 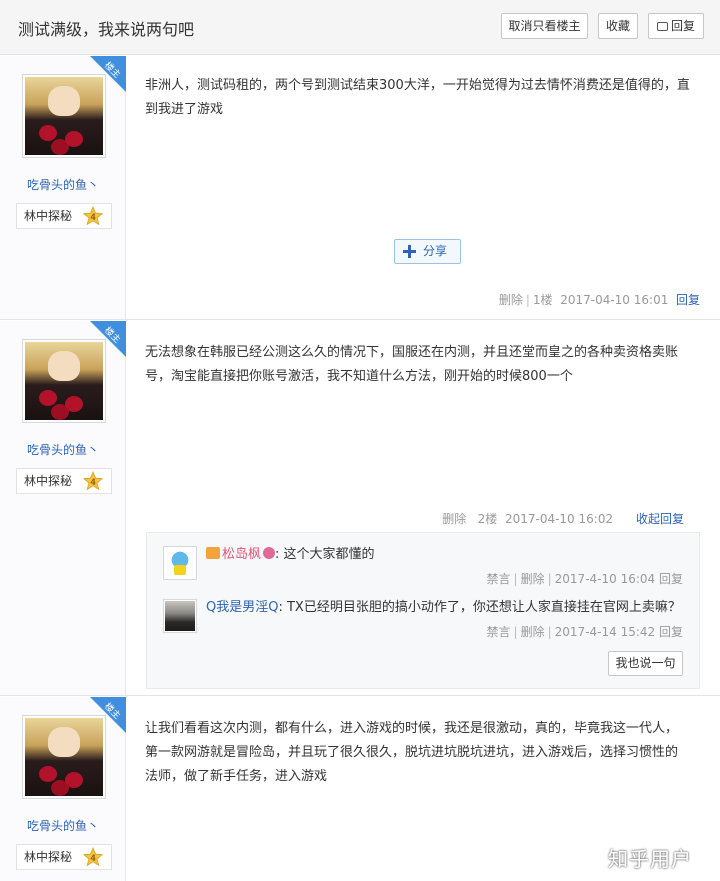 I want to click on post-meta: 删除 | 1楼 2017-04-10 16:01 回复, so click(x=599, y=300).